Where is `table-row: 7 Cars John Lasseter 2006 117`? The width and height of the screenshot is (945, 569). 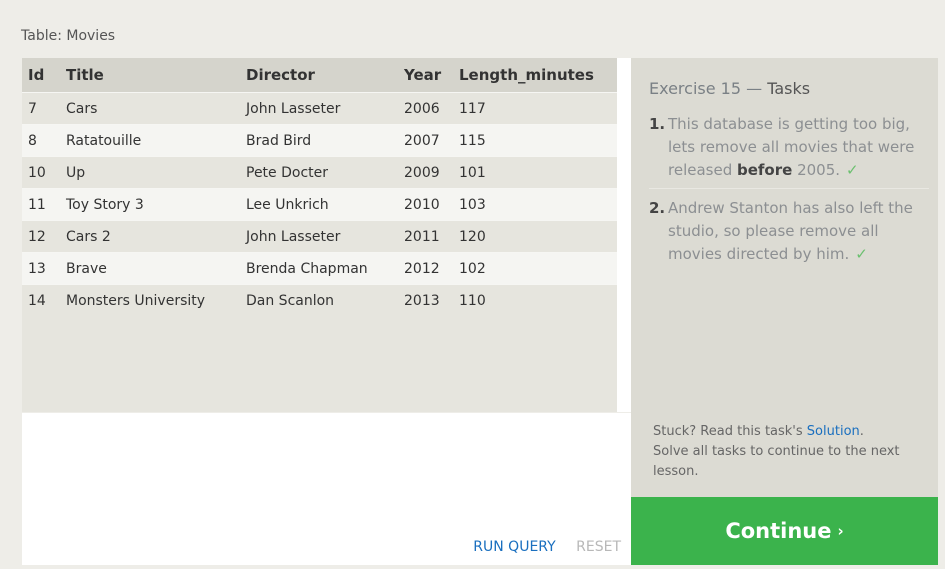
table-row: 7 Cars John Lasseter 2006 117 is located at coordinates (319, 108).